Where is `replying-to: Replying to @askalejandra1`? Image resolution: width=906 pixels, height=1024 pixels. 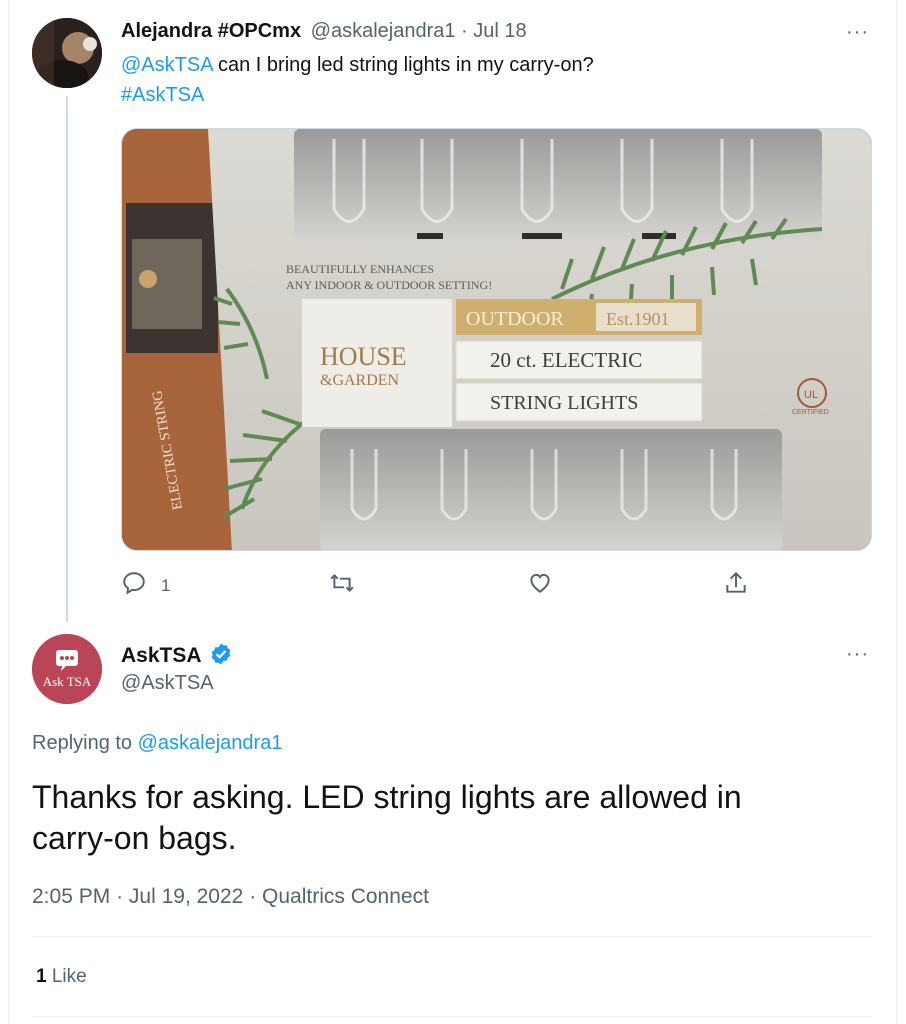 replying-to: Replying to @askalejandra1 is located at coordinates (157, 743).